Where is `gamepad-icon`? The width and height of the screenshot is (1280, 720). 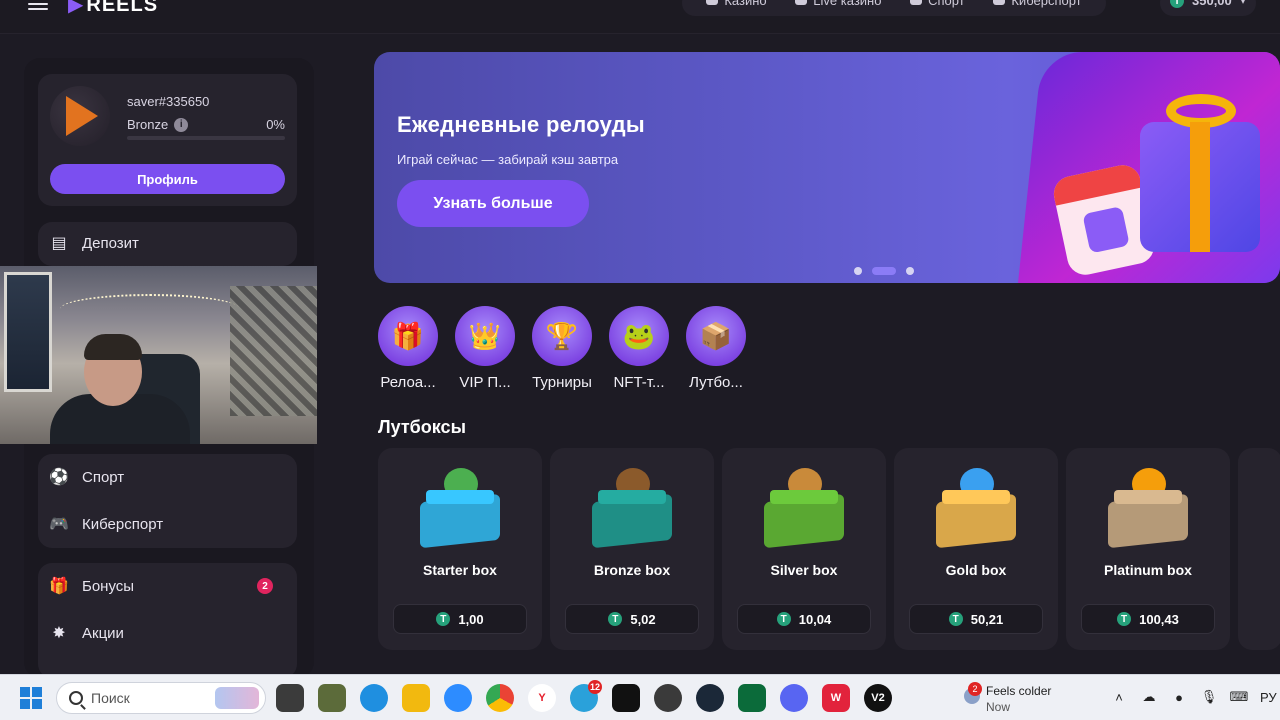 gamepad-icon is located at coordinates (999, 2).